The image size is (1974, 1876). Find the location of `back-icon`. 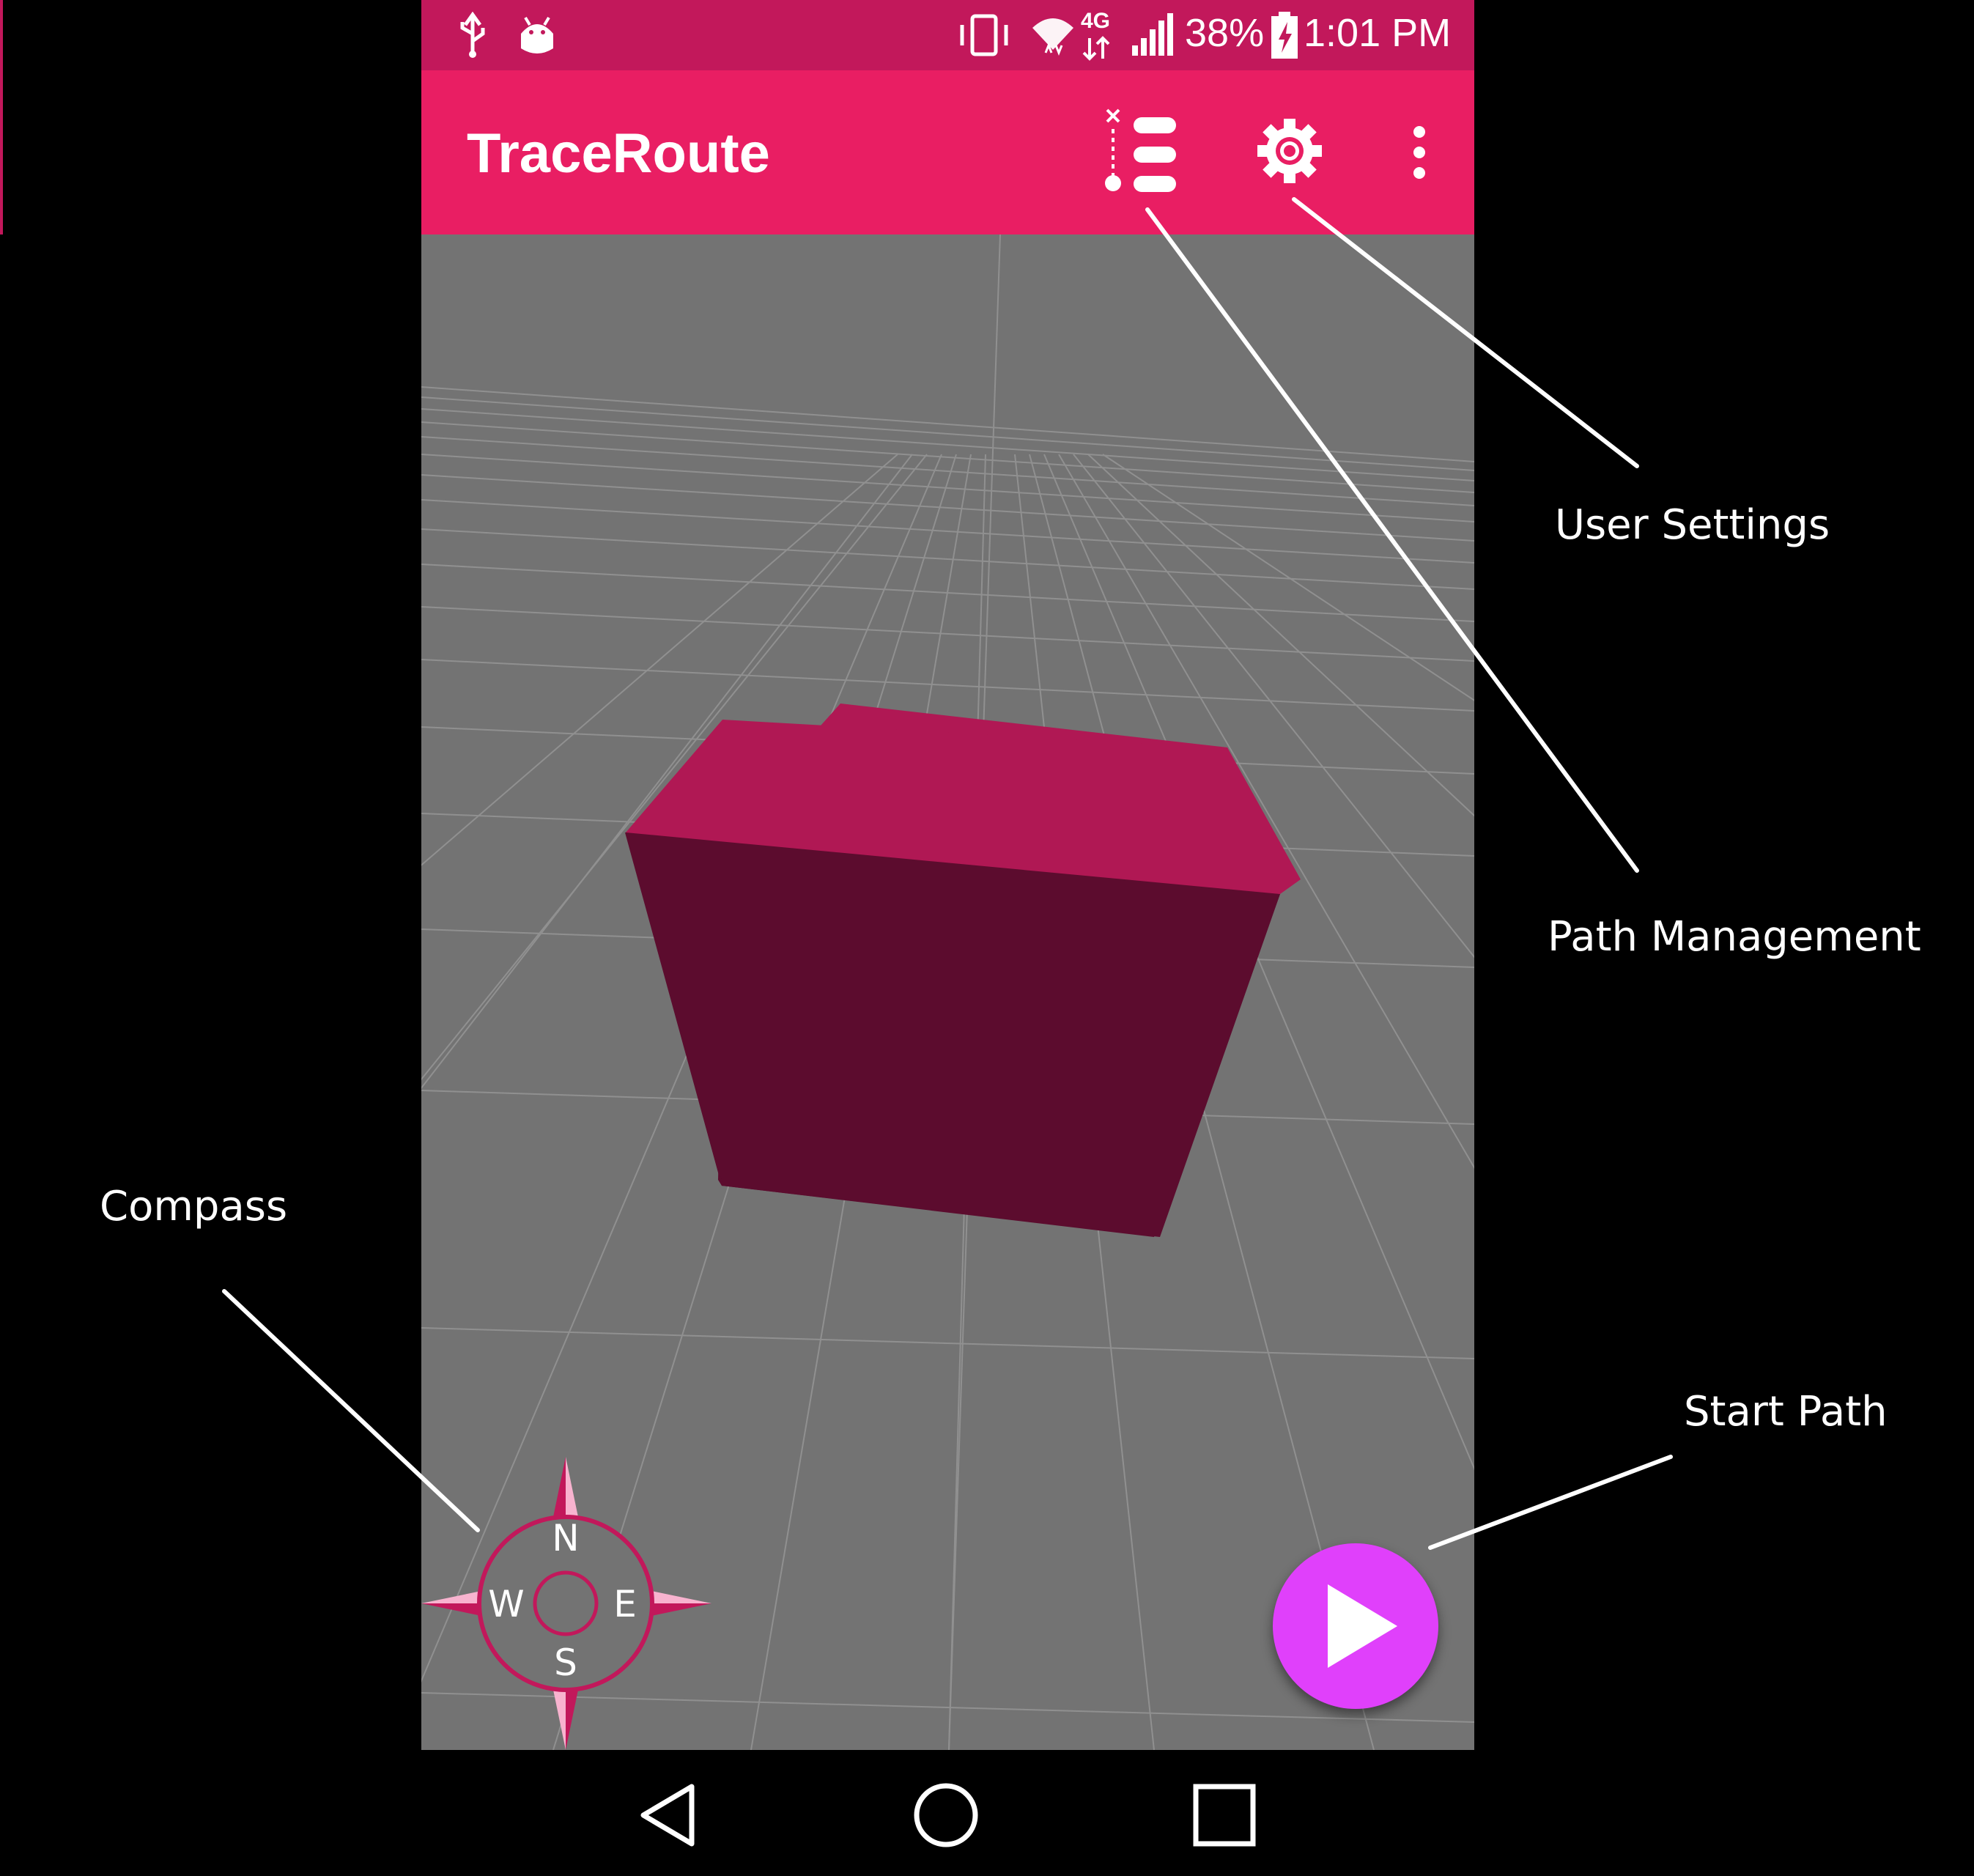

back-icon is located at coordinates (668, 1815).